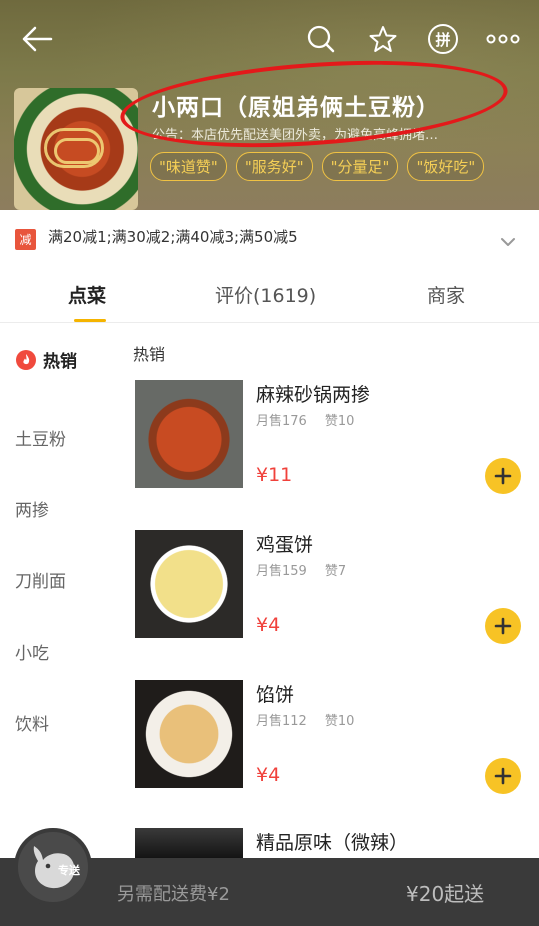  I want to click on dish-item: 馅饼 月售112 赞10 ¥4, so click(328, 755).